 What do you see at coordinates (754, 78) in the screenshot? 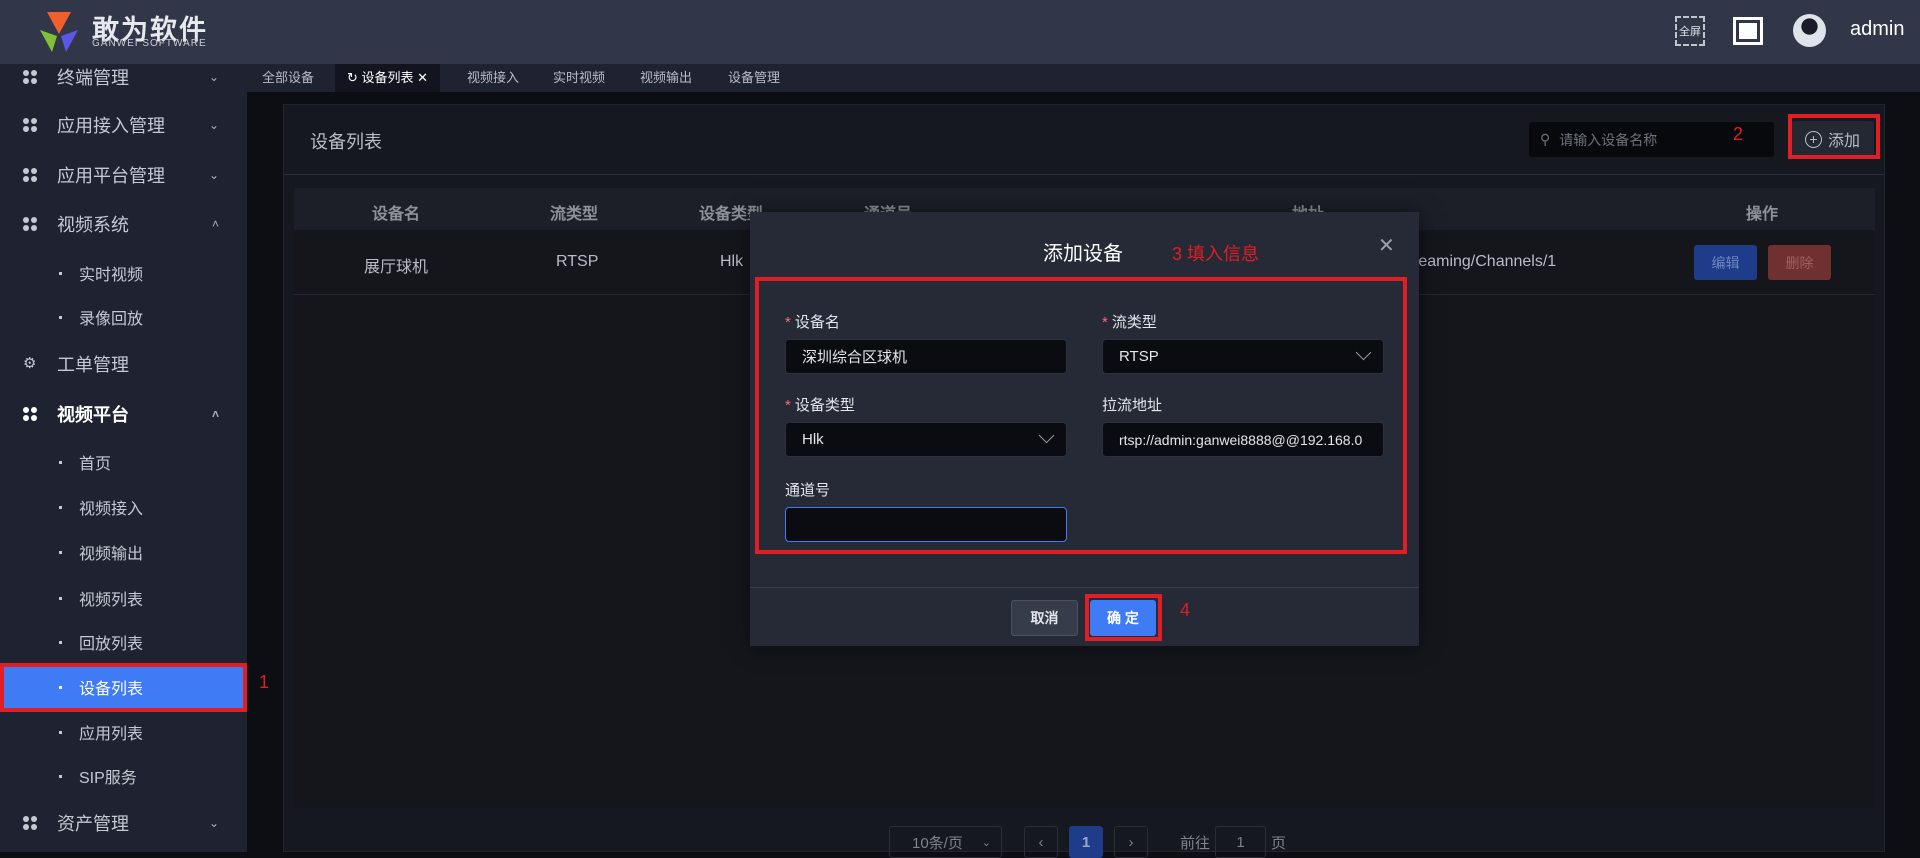
I see `tab-device-manage: 设备管理` at bounding box center [754, 78].